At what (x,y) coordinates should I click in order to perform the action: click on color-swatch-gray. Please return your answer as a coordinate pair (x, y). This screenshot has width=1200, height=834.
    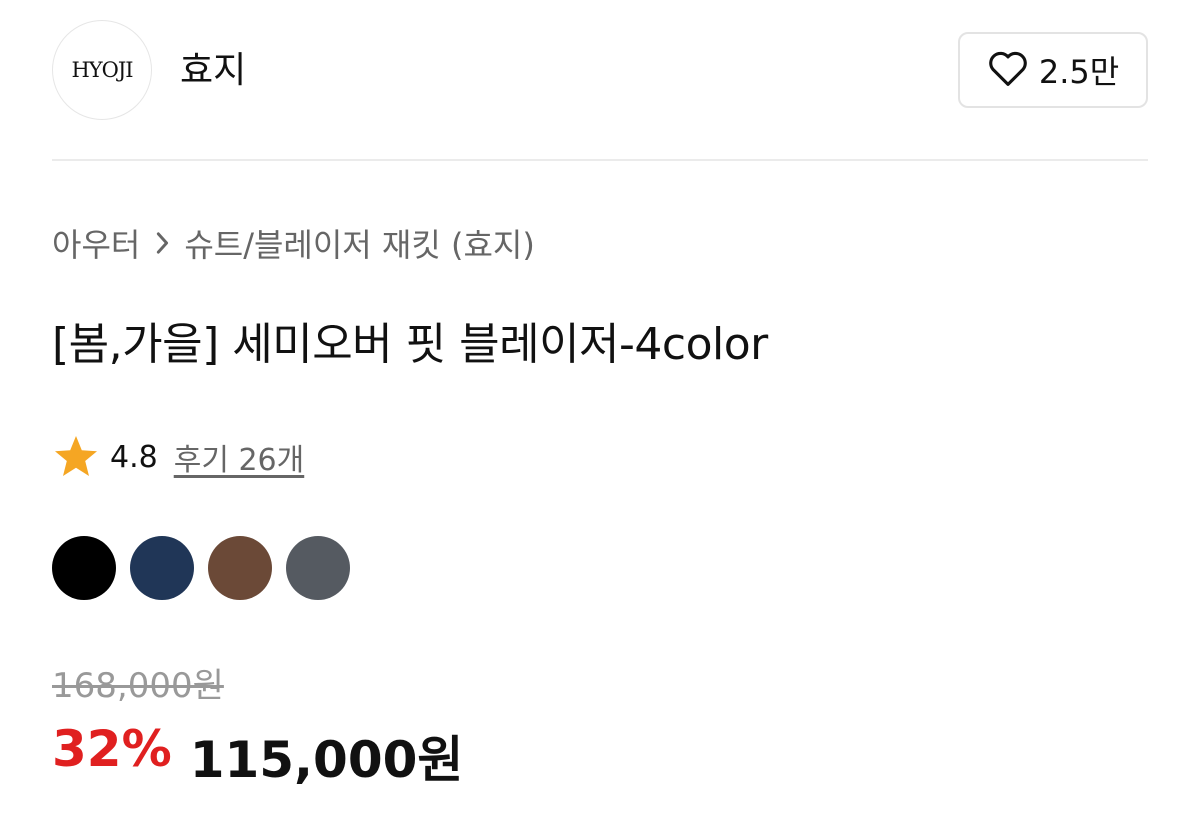
    Looking at the image, I should click on (318, 568).